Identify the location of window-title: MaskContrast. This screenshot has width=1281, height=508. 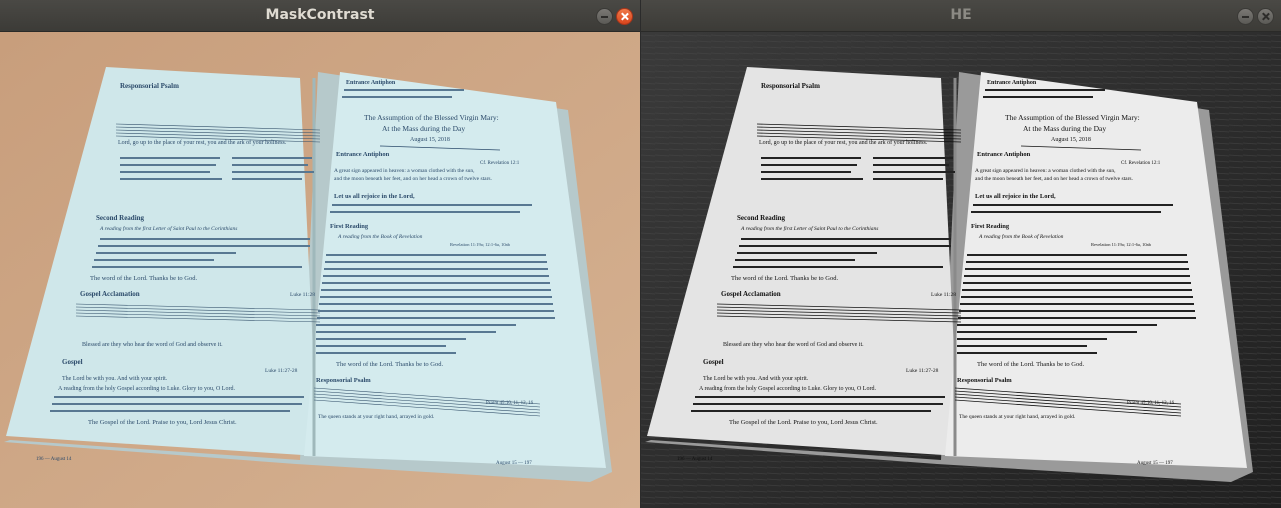
(320, 15).